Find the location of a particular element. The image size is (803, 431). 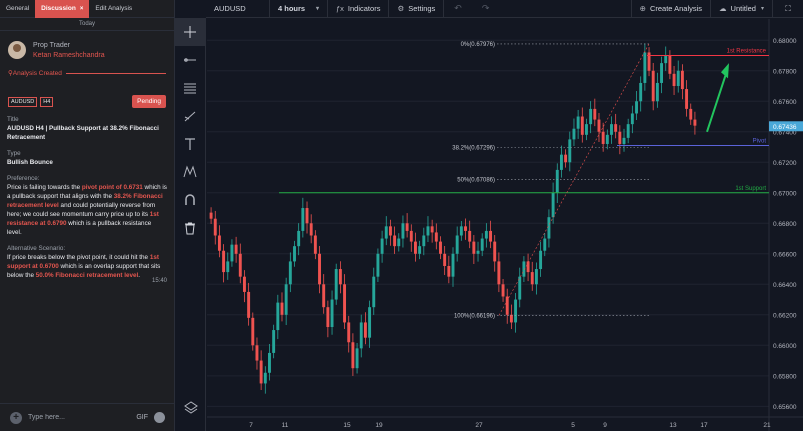

date-tick-label: 13 is located at coordinates (673, 425).